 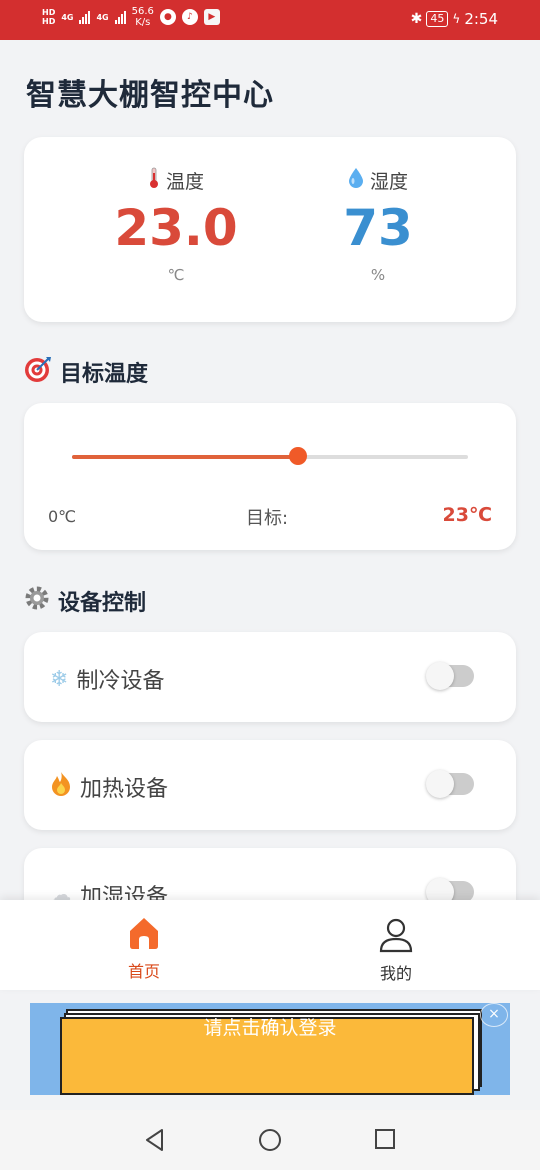 What do you see at coordinates (270, 945) in the screenshot?
I see `bottom-tab-bar: 首页 我的` at bounding box center [270, 945].